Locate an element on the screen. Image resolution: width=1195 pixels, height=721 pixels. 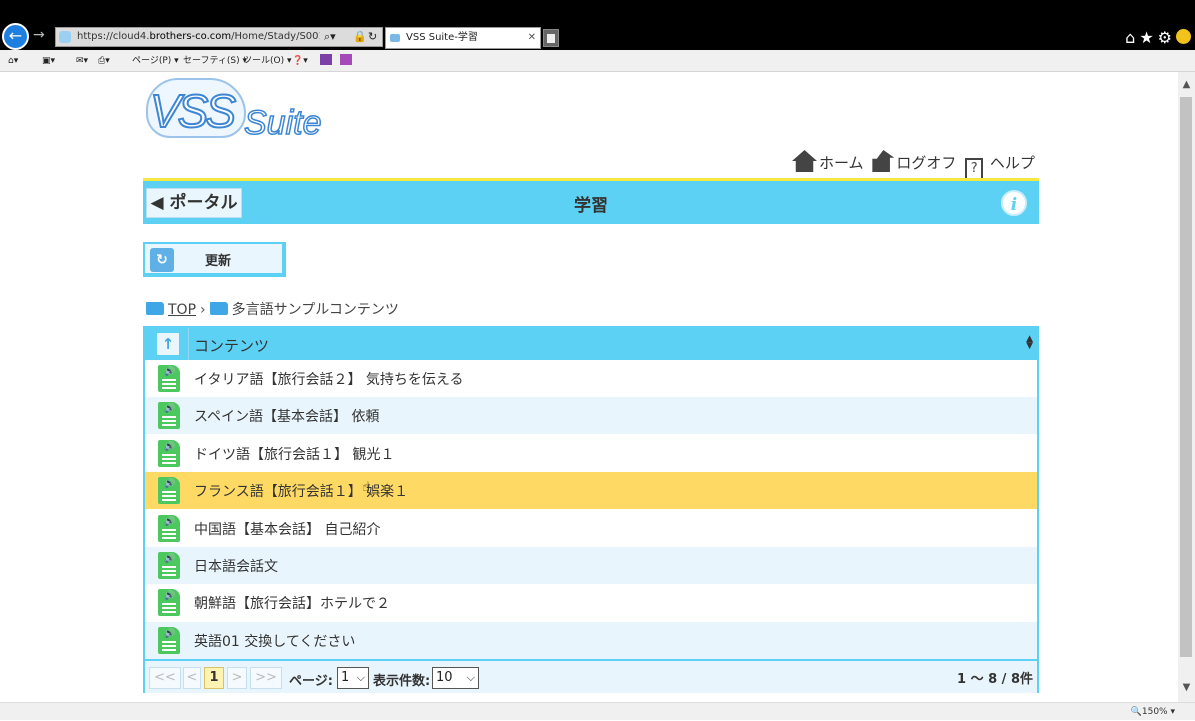
page-label: ページ: is located at coordinates (311, 681).